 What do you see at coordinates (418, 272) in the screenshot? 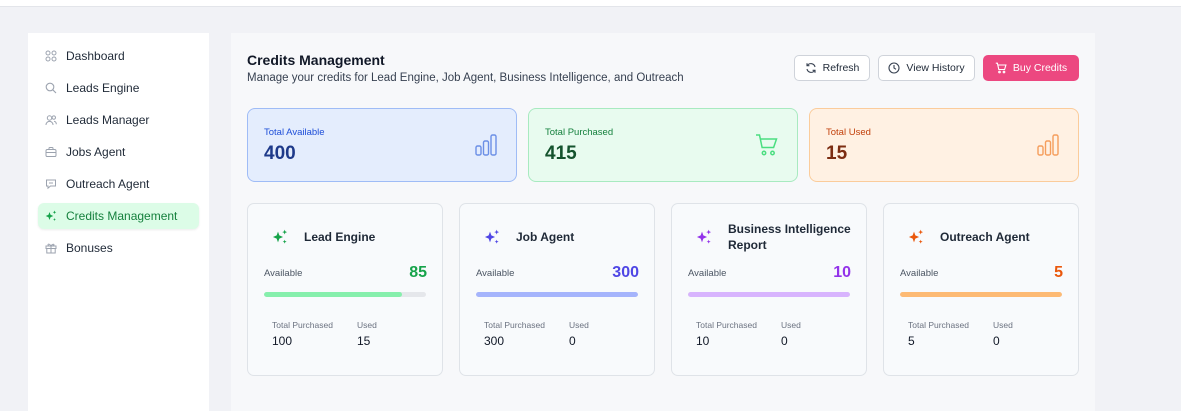
I see `available-value: 85` at bounding box center [418, 272].